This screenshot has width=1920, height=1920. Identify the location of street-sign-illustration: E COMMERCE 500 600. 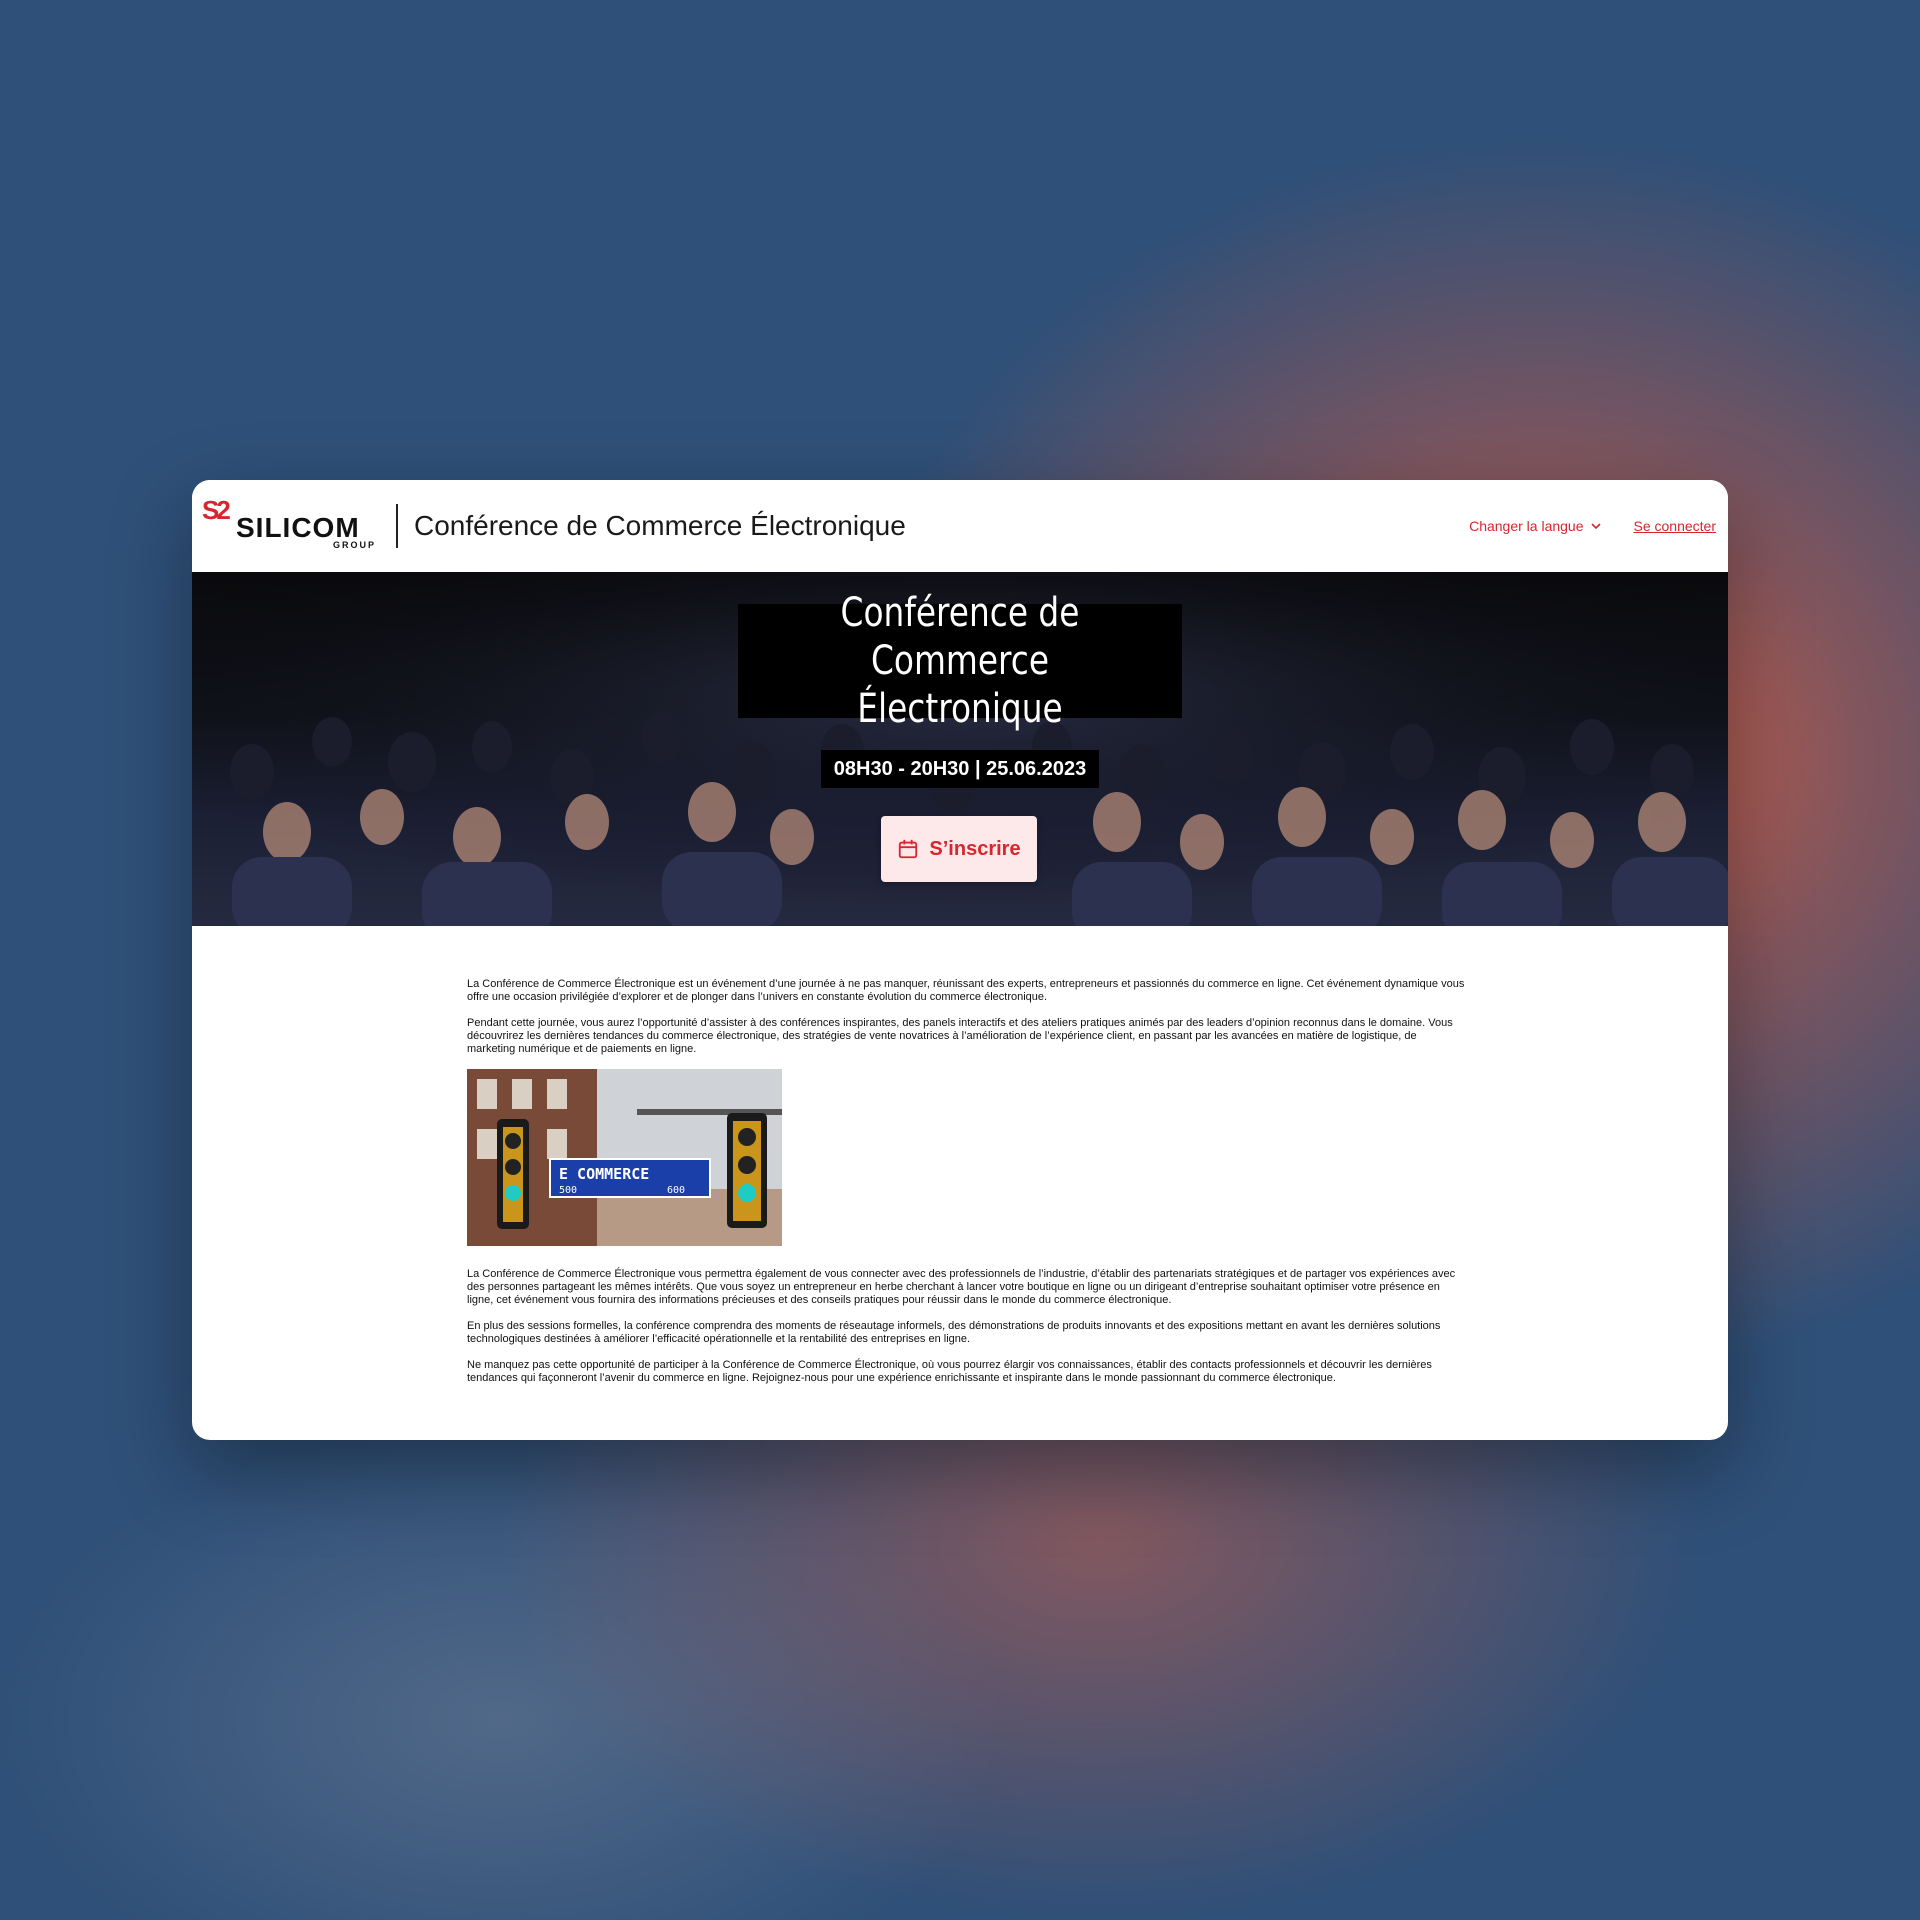
(624, 1157).